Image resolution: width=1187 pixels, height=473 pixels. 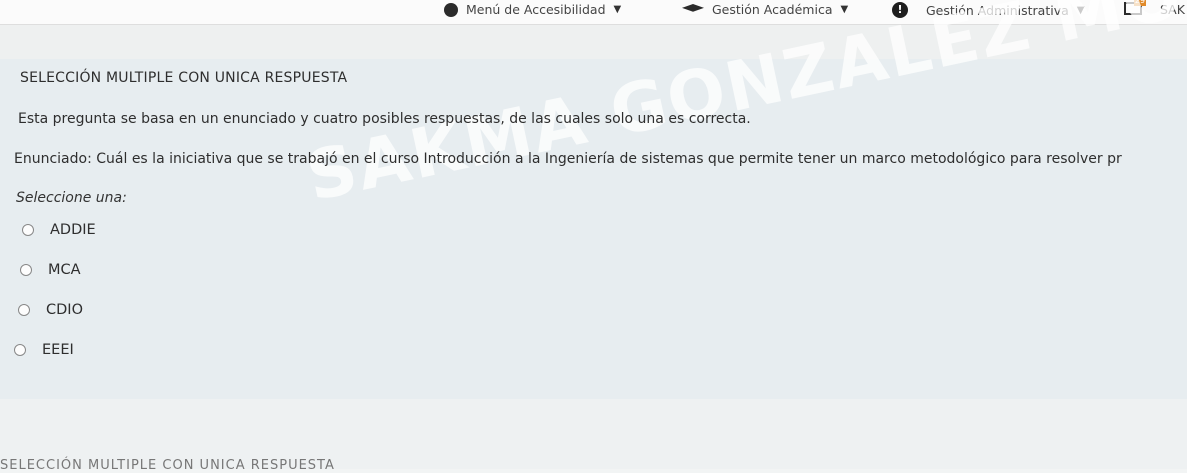 What do you see at coordinates (693, 8) in the screenshot?
I see `graduation-cap-icon` at bounding box center [693, 8].